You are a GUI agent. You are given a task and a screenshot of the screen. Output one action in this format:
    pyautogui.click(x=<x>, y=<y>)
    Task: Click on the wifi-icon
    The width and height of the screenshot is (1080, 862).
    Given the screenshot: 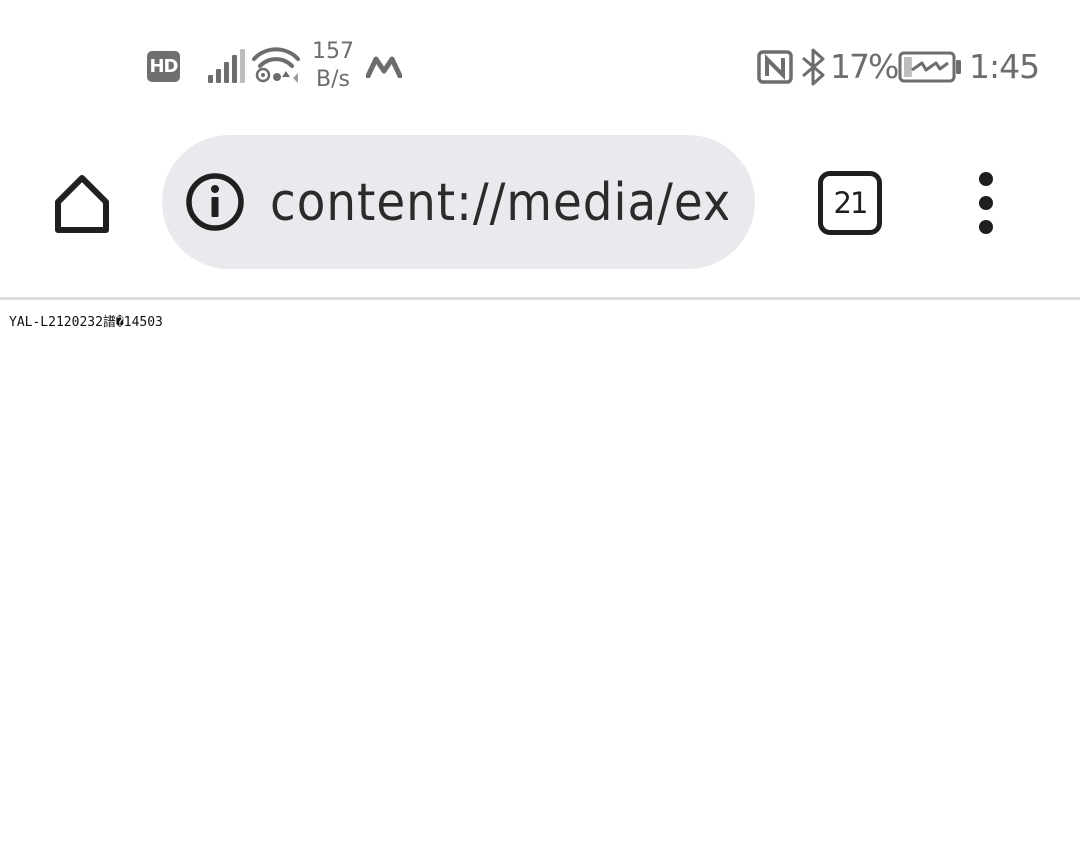 What is the action you would take?
    pyautogui.click(x=276, y=65)
    